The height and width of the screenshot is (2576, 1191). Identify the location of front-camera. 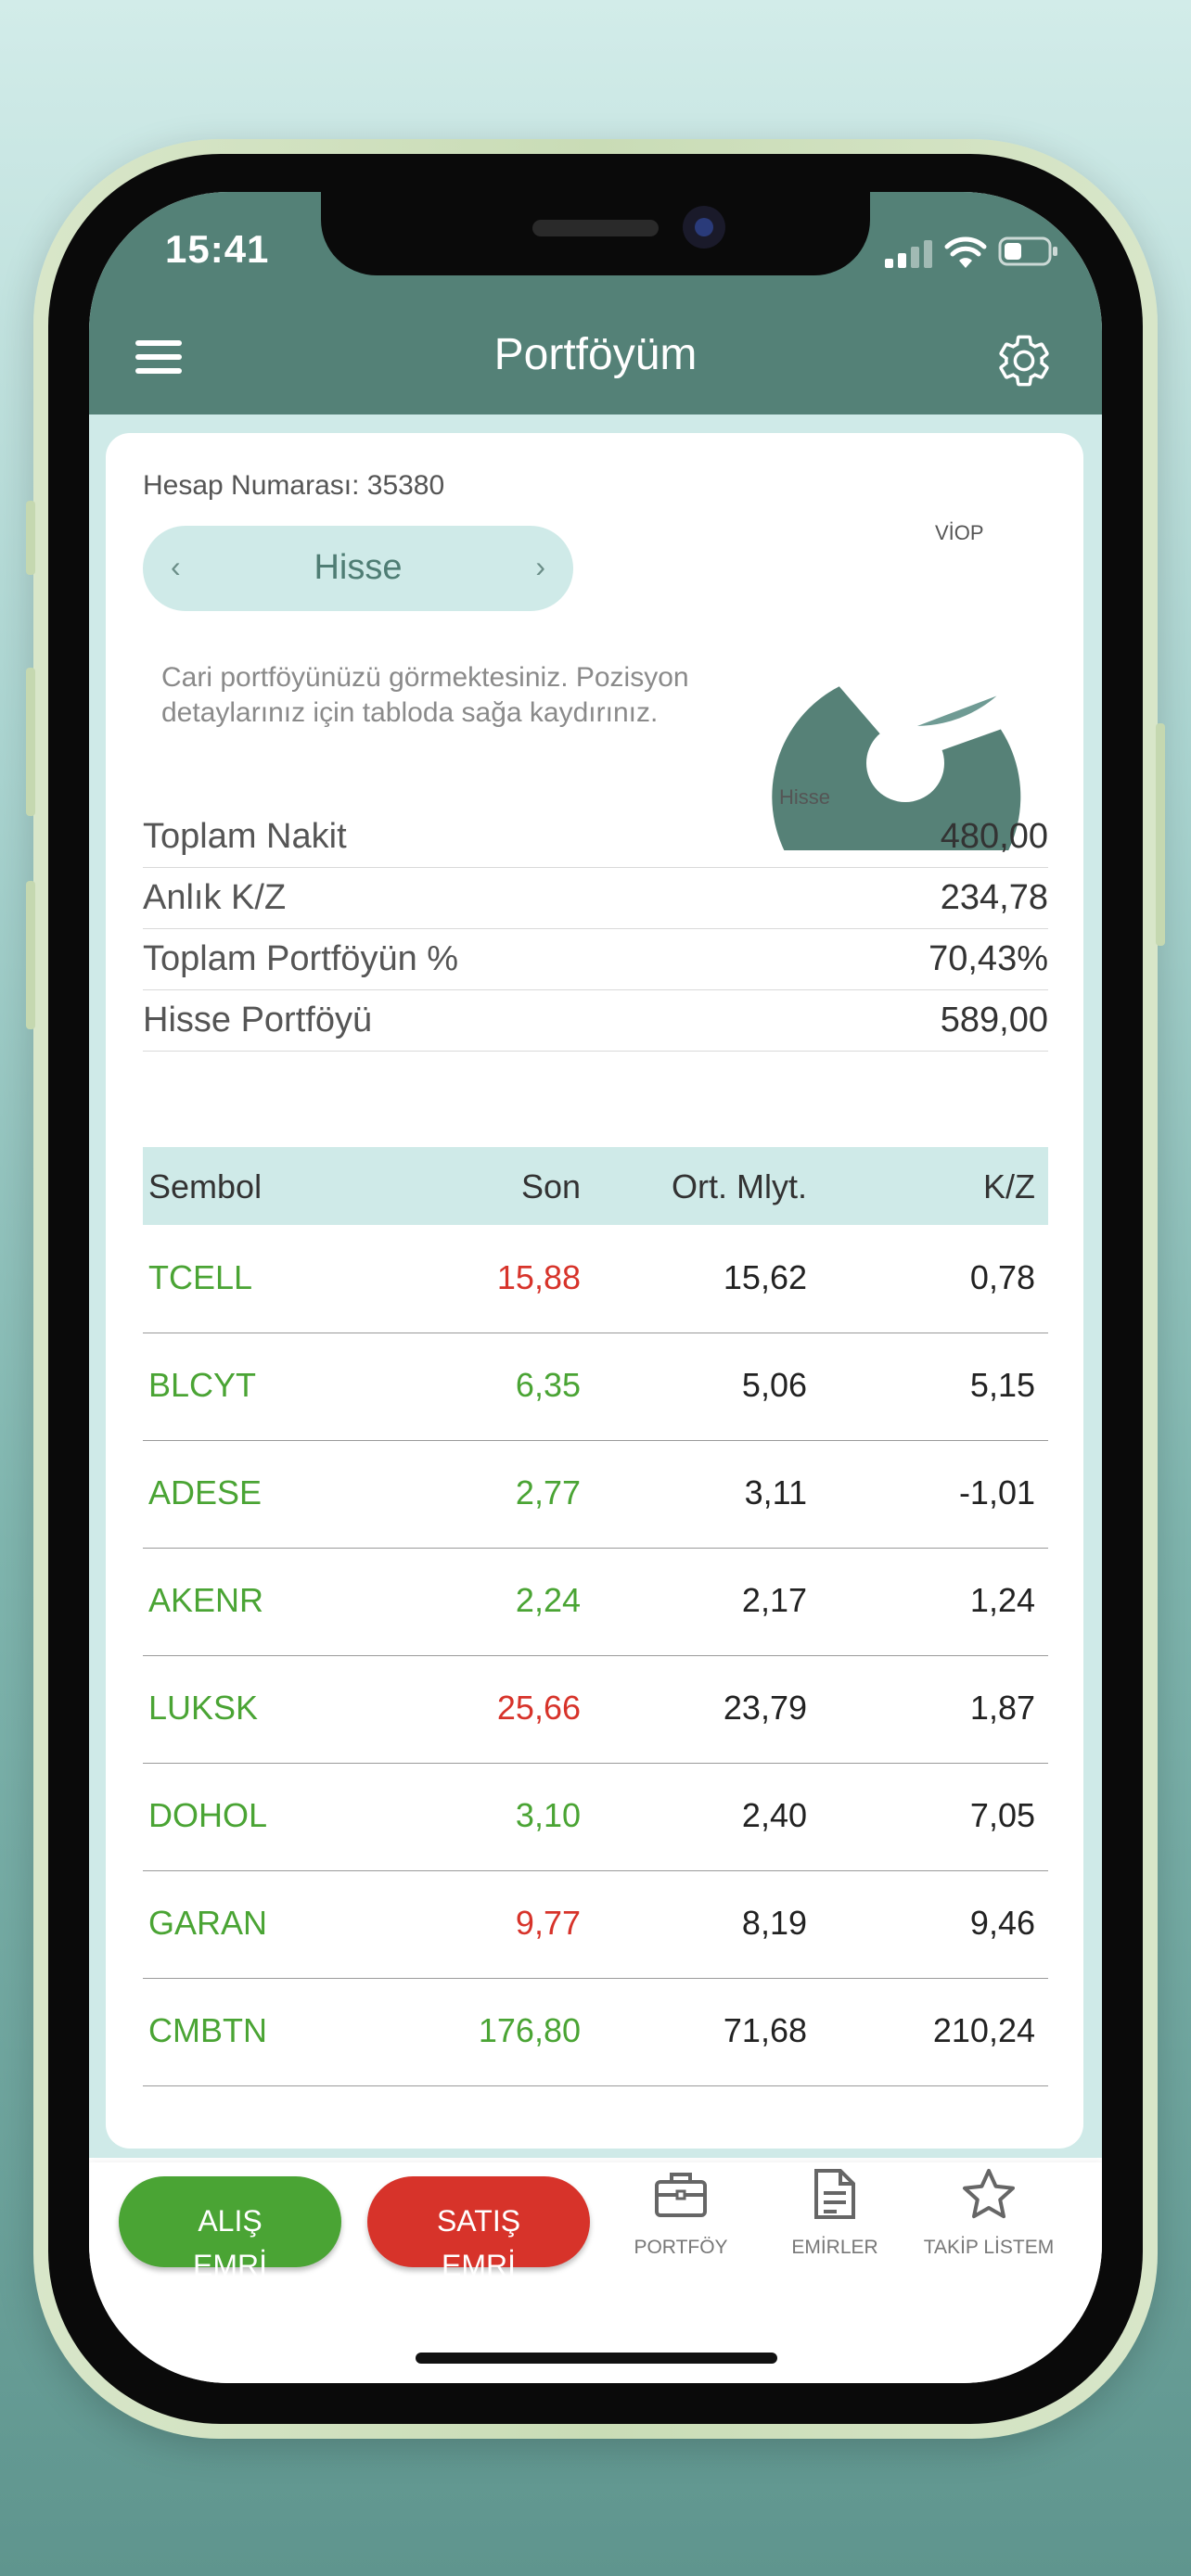
(704, 227).